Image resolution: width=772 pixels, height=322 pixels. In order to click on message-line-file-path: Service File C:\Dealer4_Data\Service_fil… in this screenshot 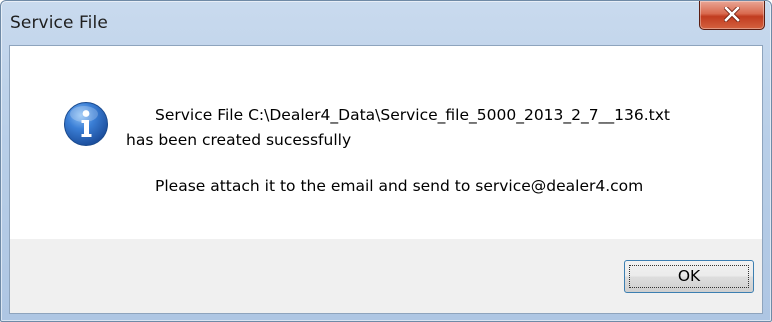, I will do `click(412, 115)`.